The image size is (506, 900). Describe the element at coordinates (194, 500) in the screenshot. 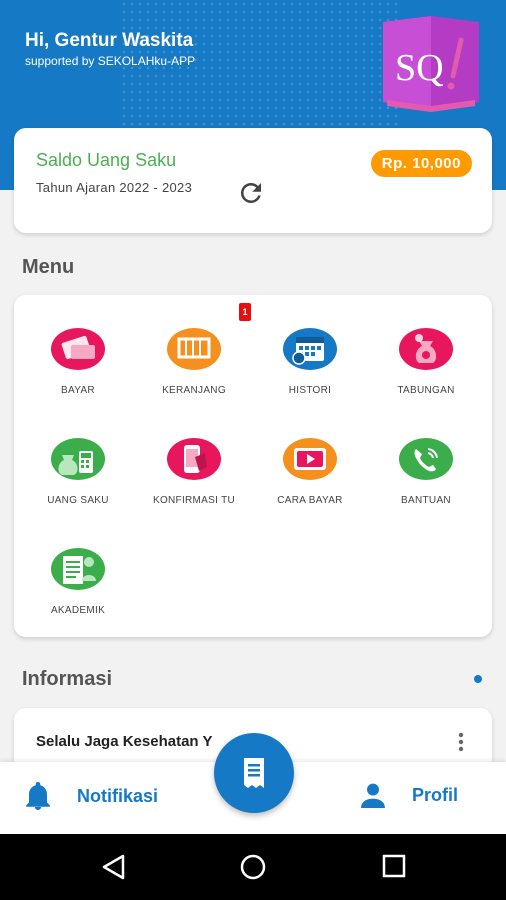

I see `menu-label: KONFIRMASI TU` at that location.